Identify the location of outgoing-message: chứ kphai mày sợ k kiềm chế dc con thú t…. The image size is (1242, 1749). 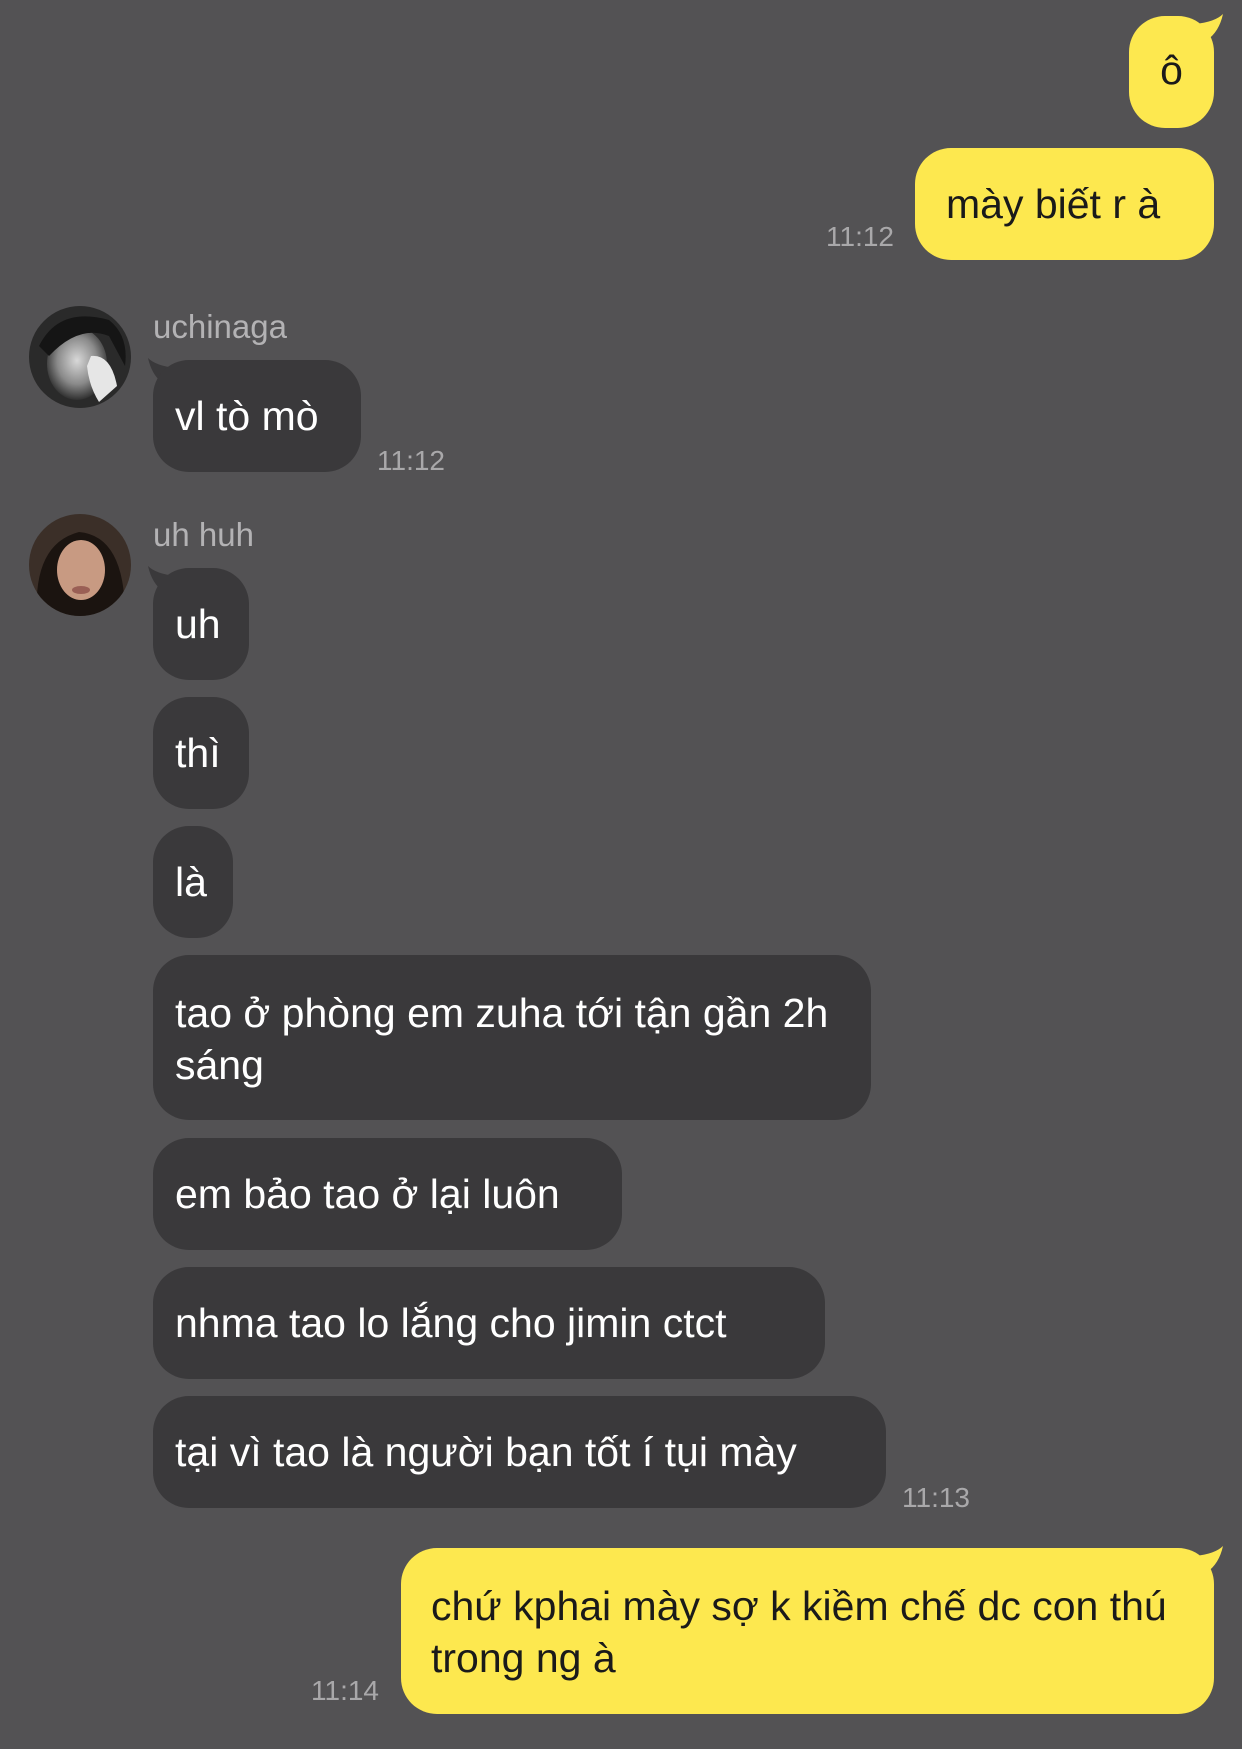
(807, 1631).